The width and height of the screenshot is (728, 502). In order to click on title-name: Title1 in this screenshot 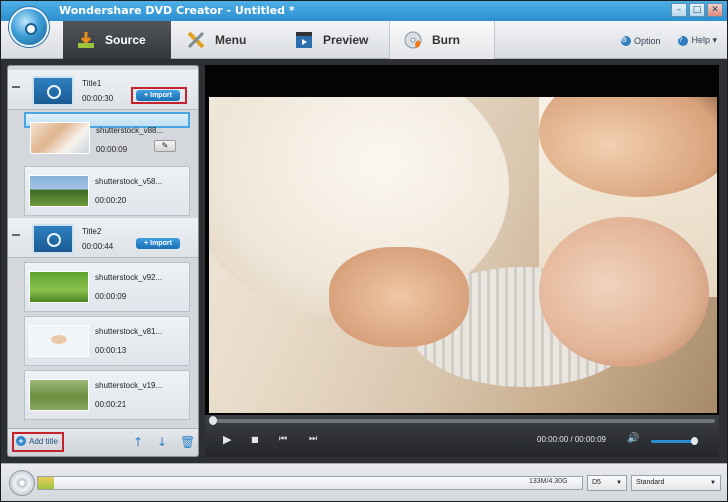, I will do `click(92, 83)`.